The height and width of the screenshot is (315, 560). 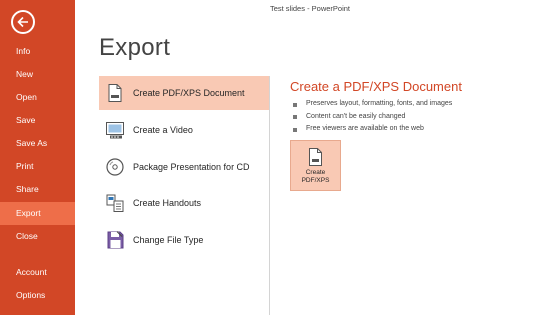 I want to click on nav-print: Print, so click(x=37, y=166).